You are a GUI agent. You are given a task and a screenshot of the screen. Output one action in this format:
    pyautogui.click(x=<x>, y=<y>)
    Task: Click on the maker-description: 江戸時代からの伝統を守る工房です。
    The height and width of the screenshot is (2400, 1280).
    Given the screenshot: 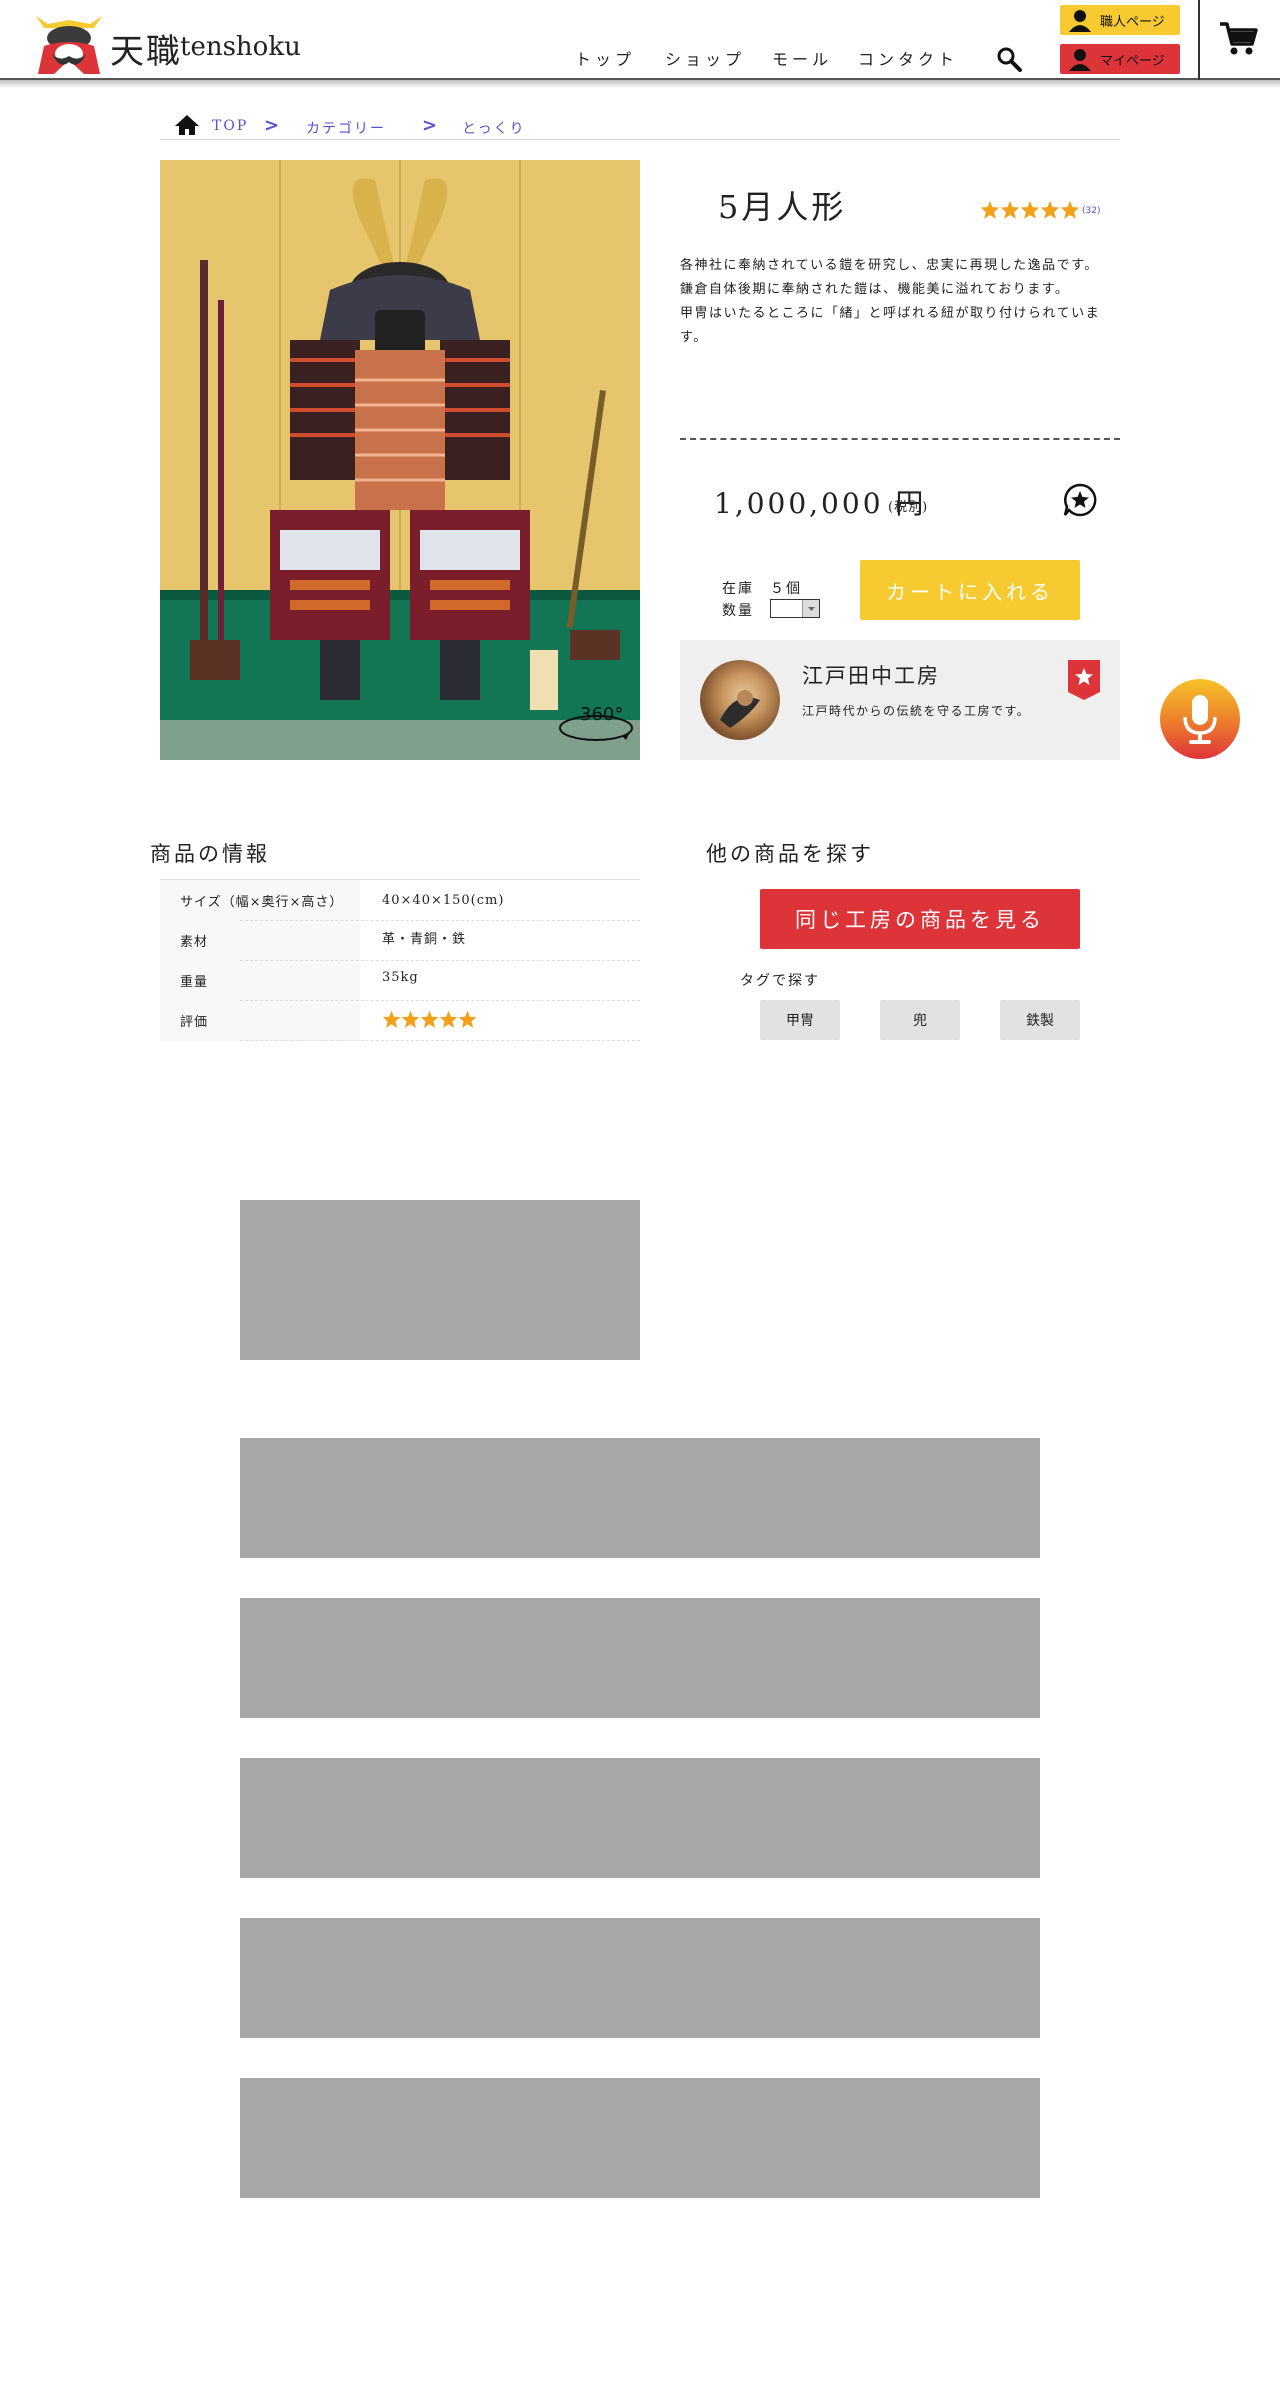 What is the action you would take?
    pyautogui.click(x=916, y=711)
    